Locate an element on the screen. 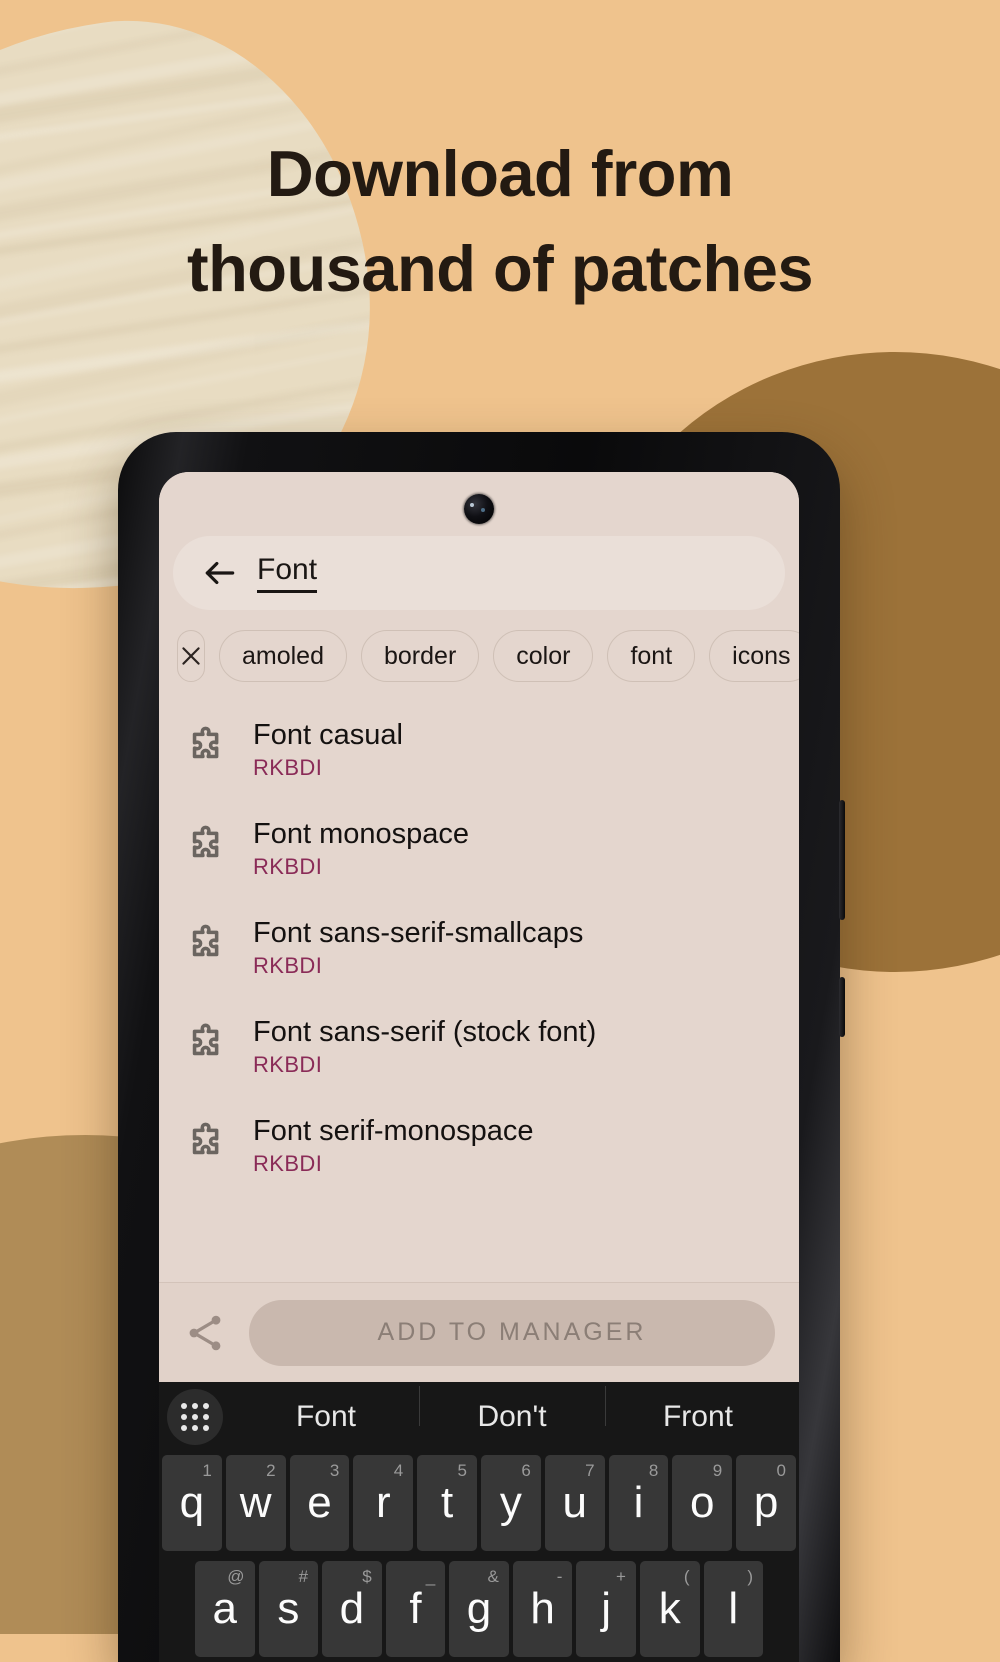 This screenshot has width=1000, height=1662. key-superscript: 2 is located at coordinates (271, 1470).